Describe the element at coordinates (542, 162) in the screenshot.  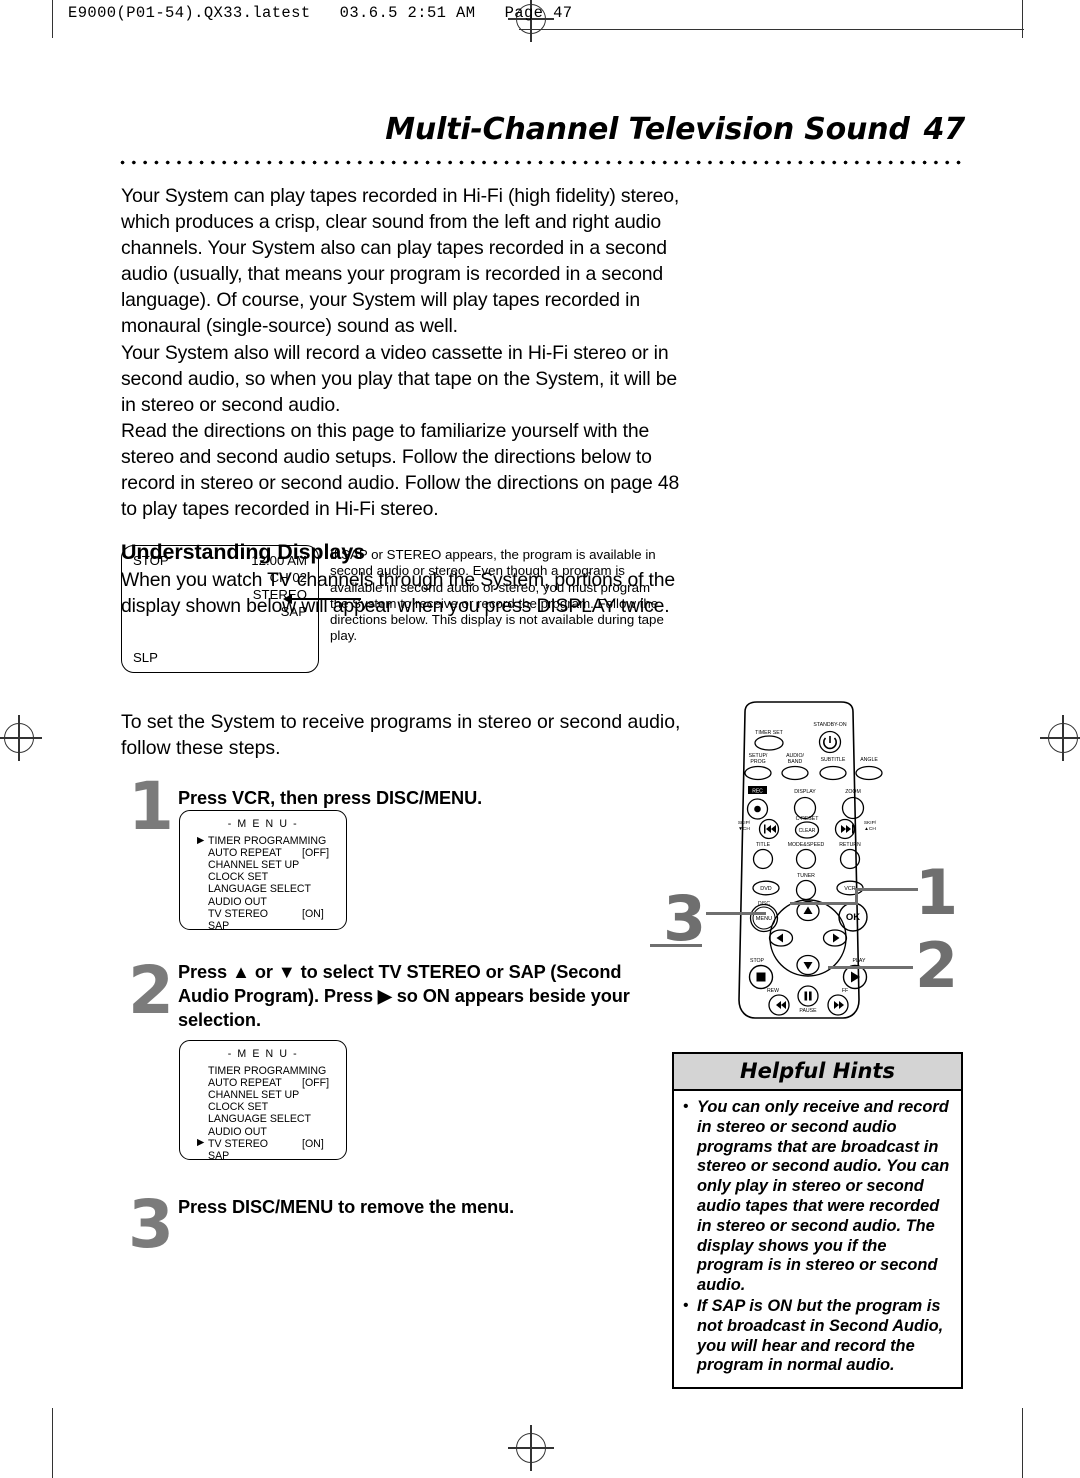
I see `title-dotted-rule` at that location.